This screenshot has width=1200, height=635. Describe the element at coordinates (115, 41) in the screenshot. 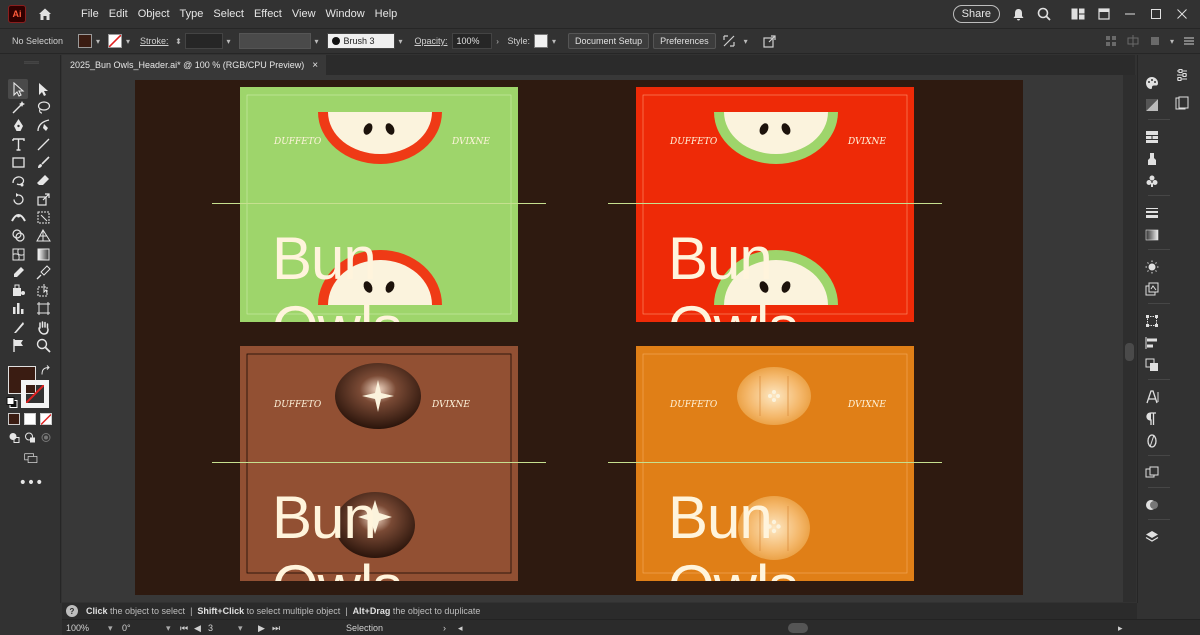

I see `stroke-swatch` at that location.